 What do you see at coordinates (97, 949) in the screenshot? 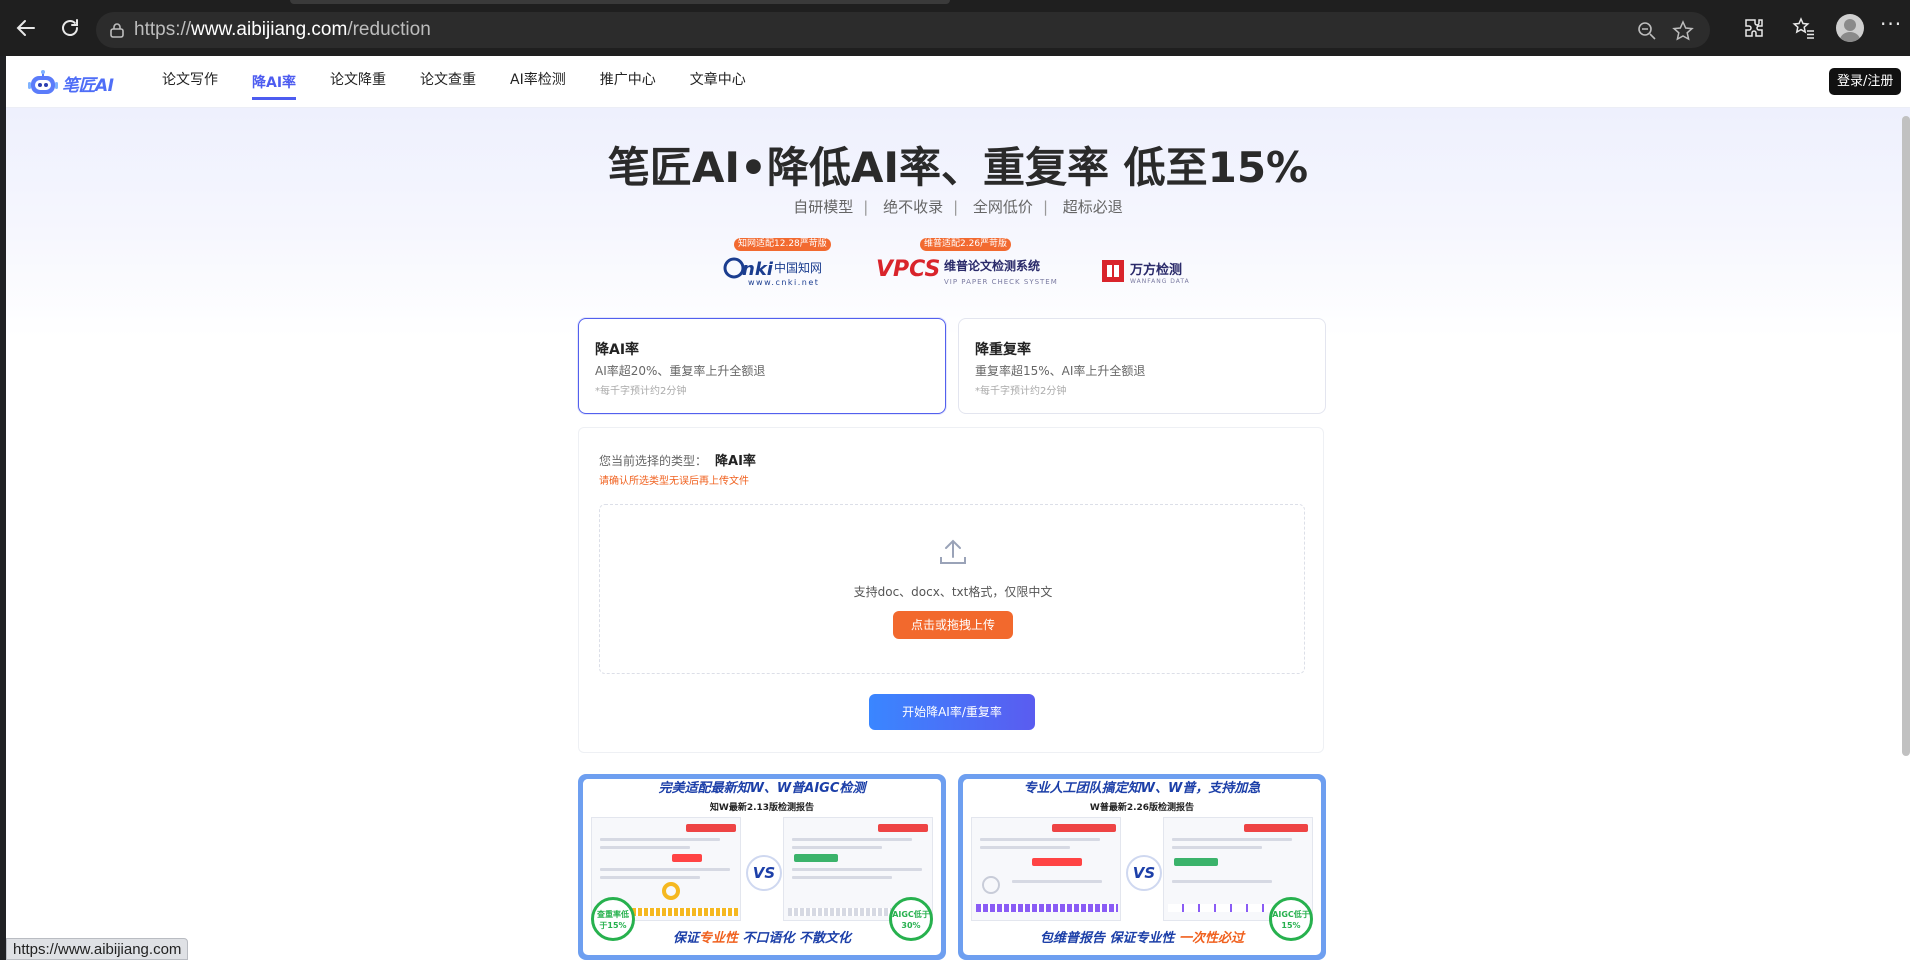
I see `link-status-bar: https://www.aibijiang.com` at bounding box center [97, 949].